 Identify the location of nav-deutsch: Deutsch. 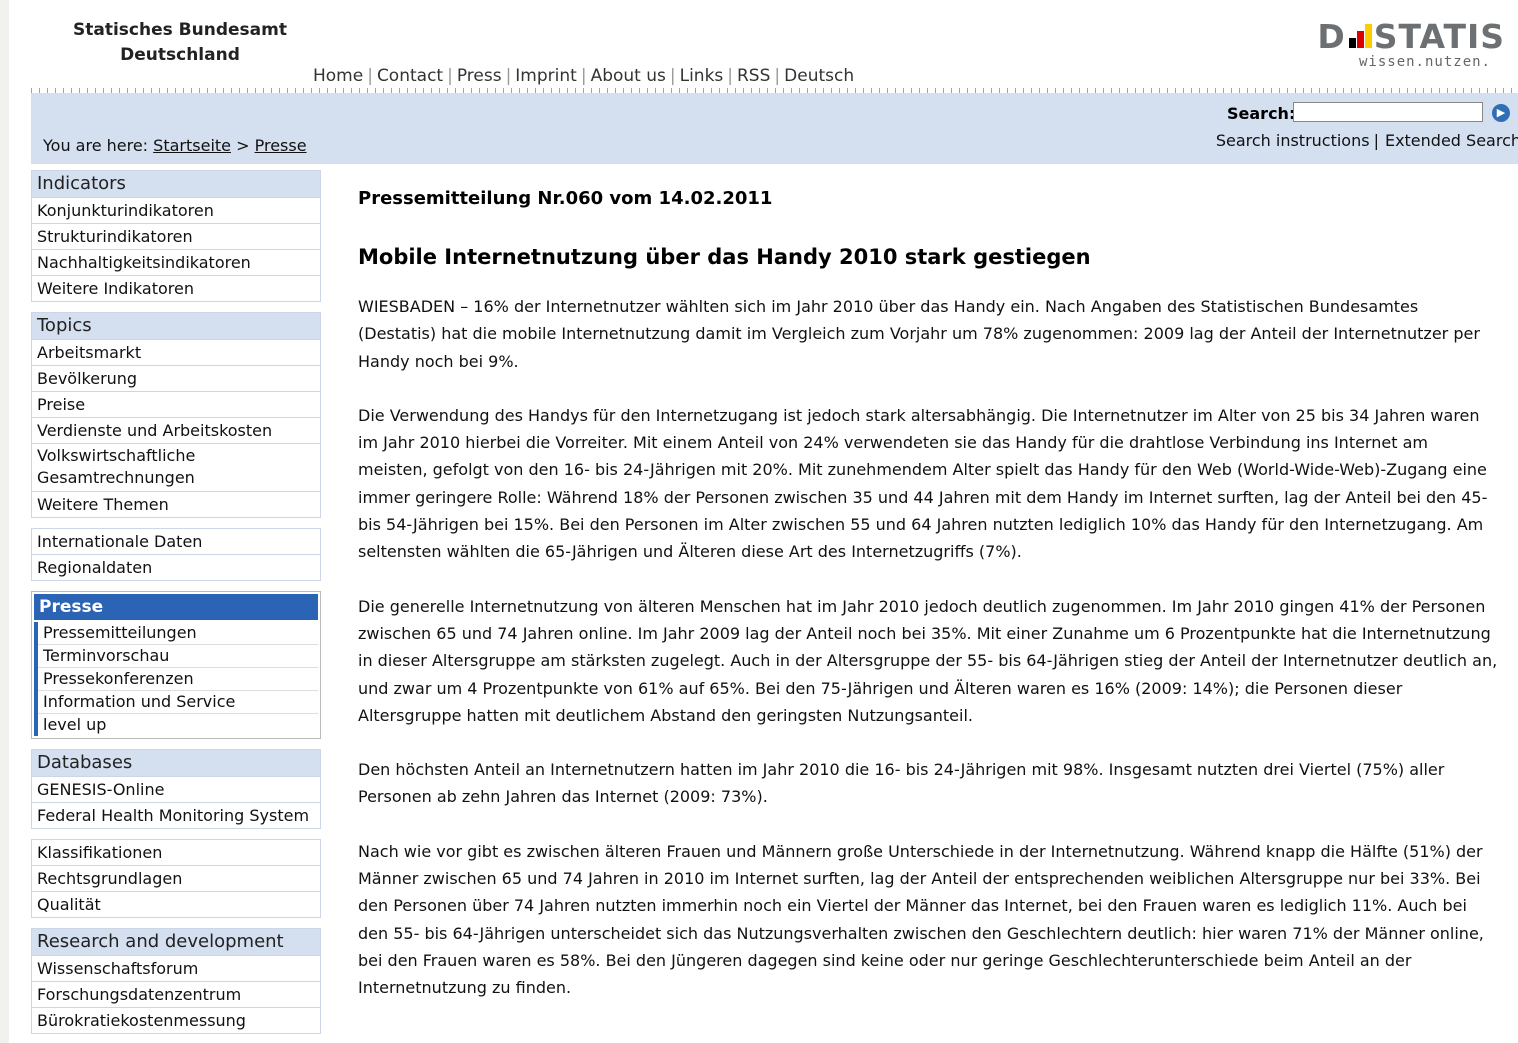
(819, 76).